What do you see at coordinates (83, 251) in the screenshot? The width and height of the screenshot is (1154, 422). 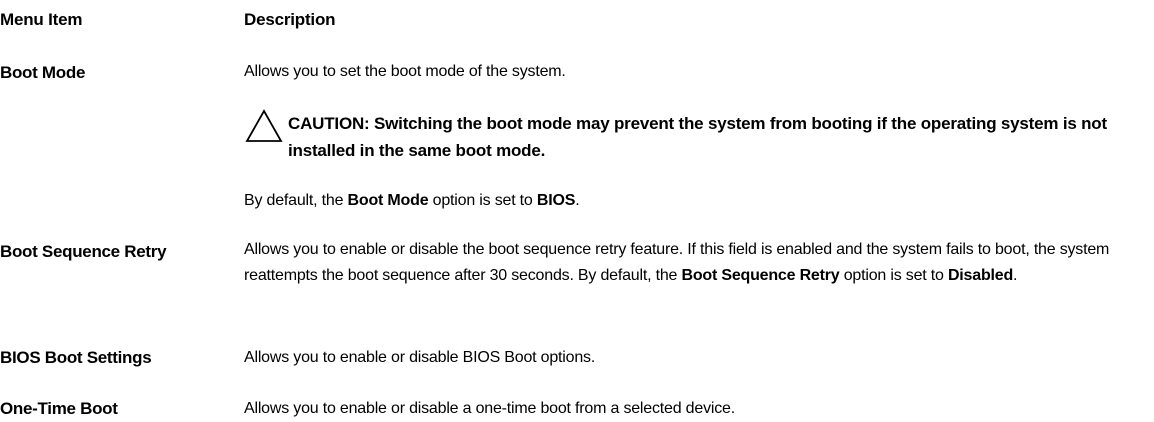 I see `menu-item-boot-sequence-retry: Boot Sequence Retry` at bounding box center [83, 251].